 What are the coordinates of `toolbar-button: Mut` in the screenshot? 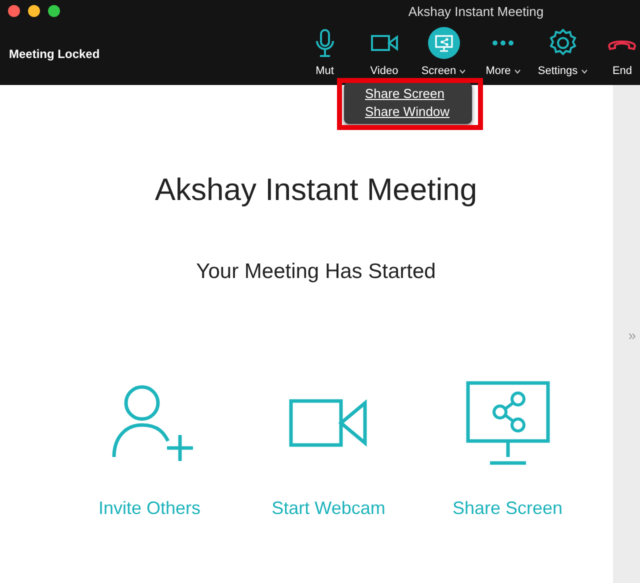 It's located at (324, 53).